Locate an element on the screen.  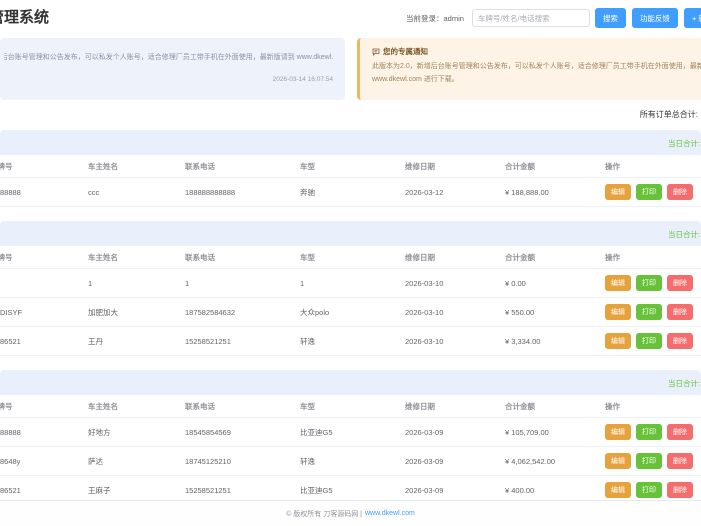
footer: © 版权所有 刀客源码网 | www.dkewl.com is located at coordinates (350, 513).